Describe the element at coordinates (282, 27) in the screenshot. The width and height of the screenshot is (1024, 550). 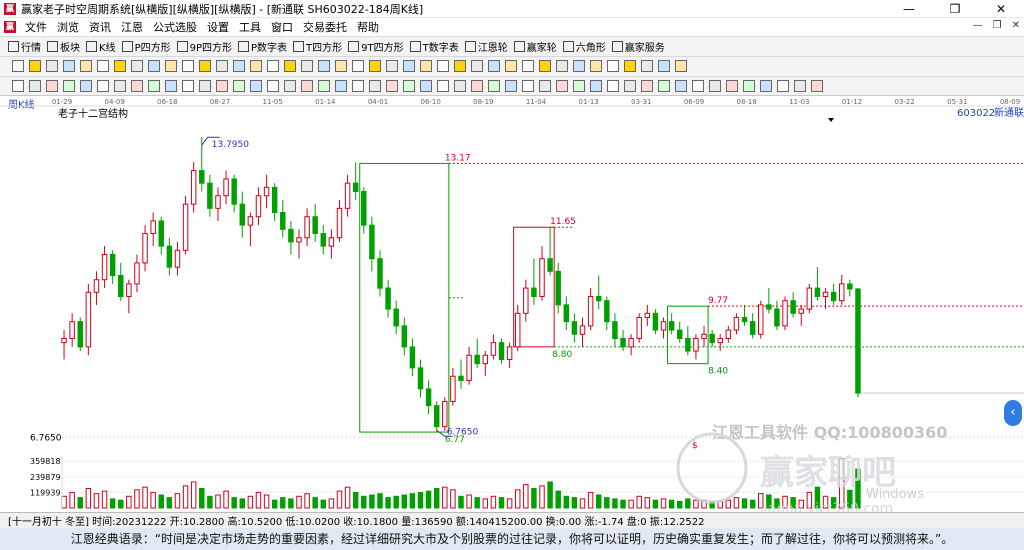
I see `menu-item-7: 窗口` at that location.